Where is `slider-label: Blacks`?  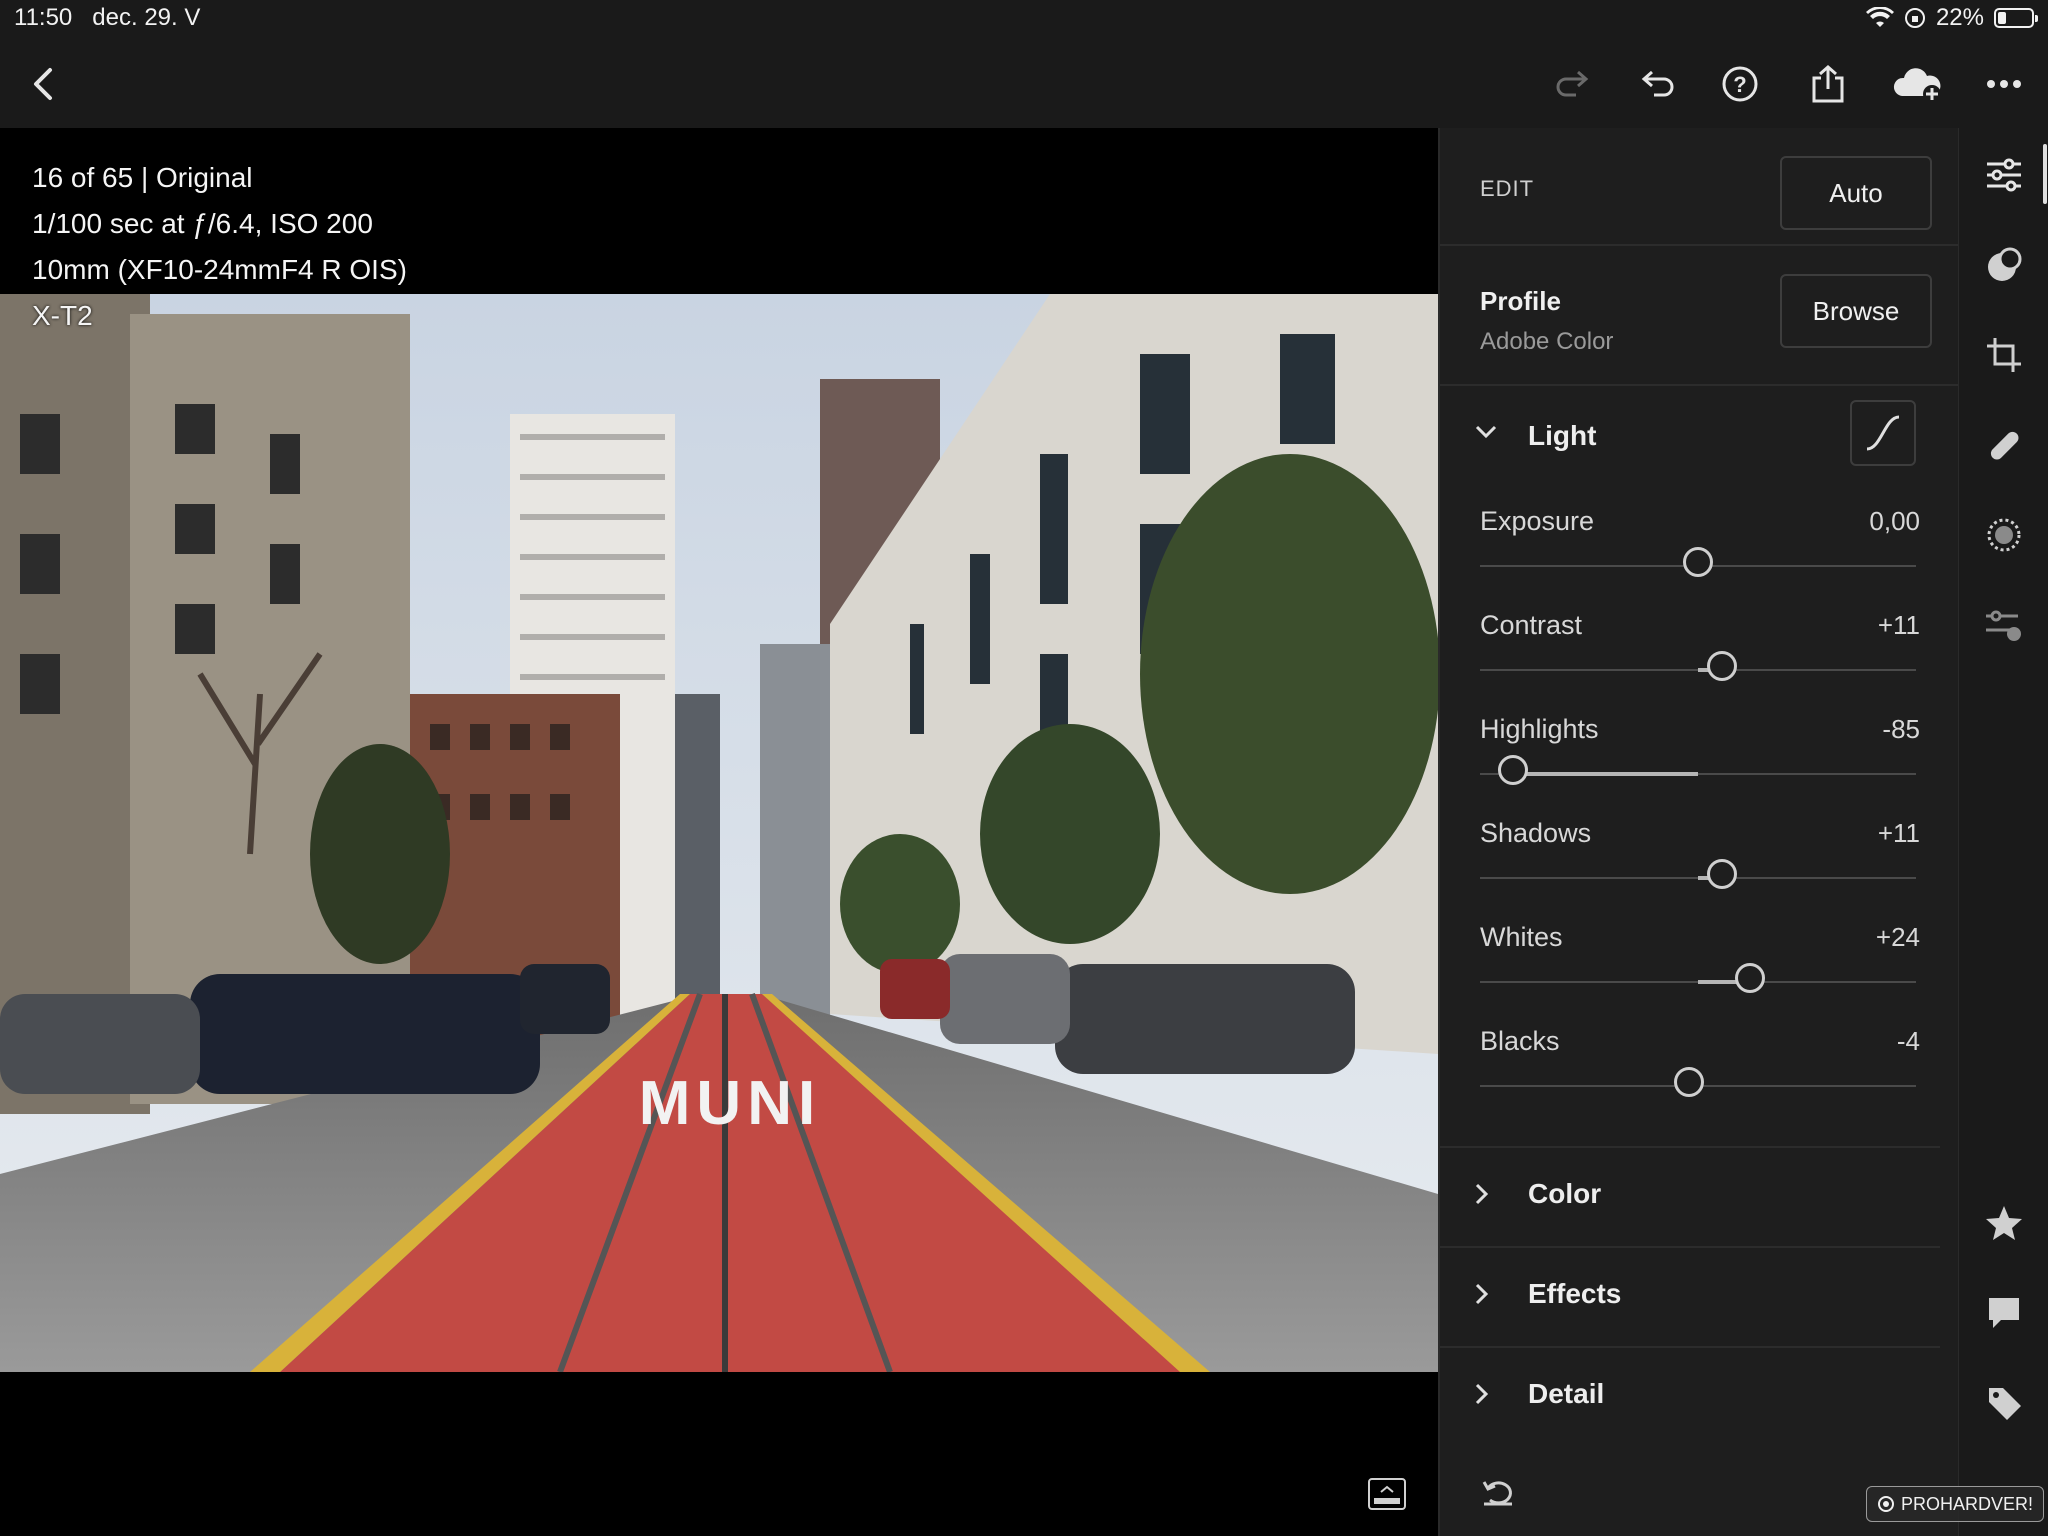
slider-label: Blacks is located at coordinates (1520, 1041).